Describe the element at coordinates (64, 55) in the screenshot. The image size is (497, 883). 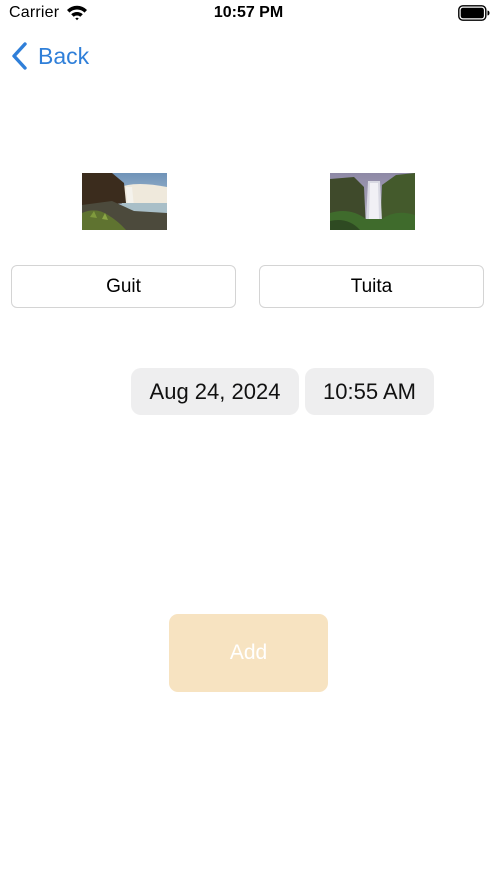
I see `back-label: Back` at that location.